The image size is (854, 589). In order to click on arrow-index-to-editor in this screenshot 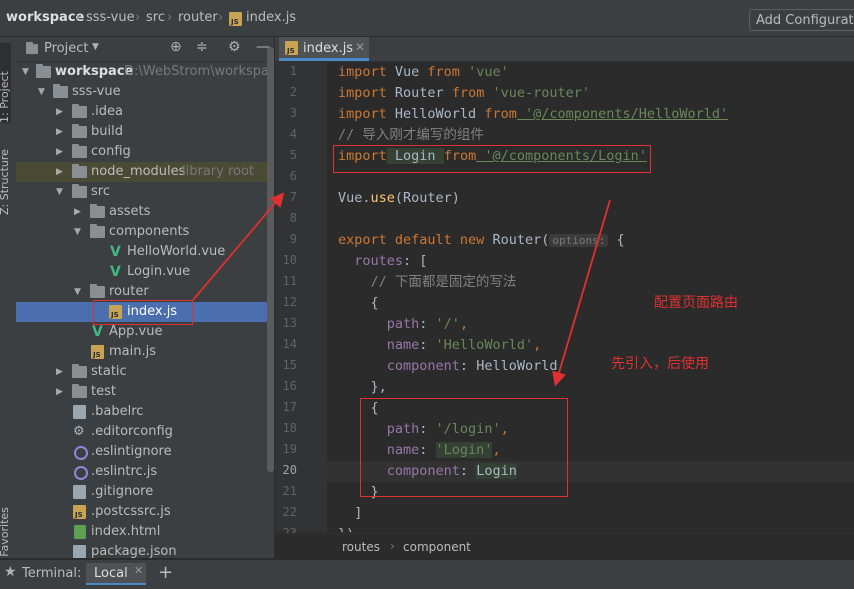, I will do `click(238, 246)`.